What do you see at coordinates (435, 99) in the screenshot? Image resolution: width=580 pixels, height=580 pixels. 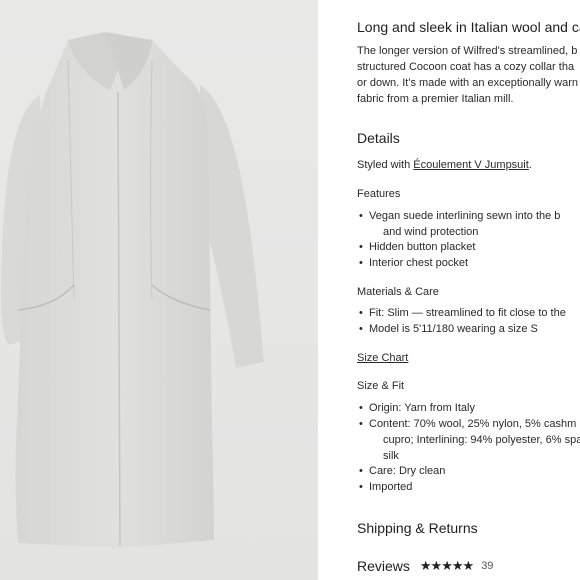 I see `description-line: fabric from a premier Italian mill.` at bounding box center [435, 99].